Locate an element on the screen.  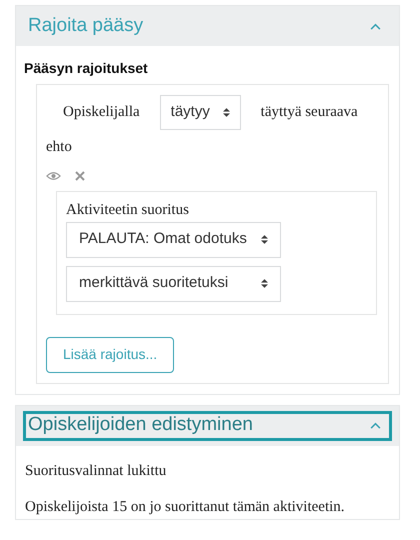
close-icon is located at coordinates (80, 175).